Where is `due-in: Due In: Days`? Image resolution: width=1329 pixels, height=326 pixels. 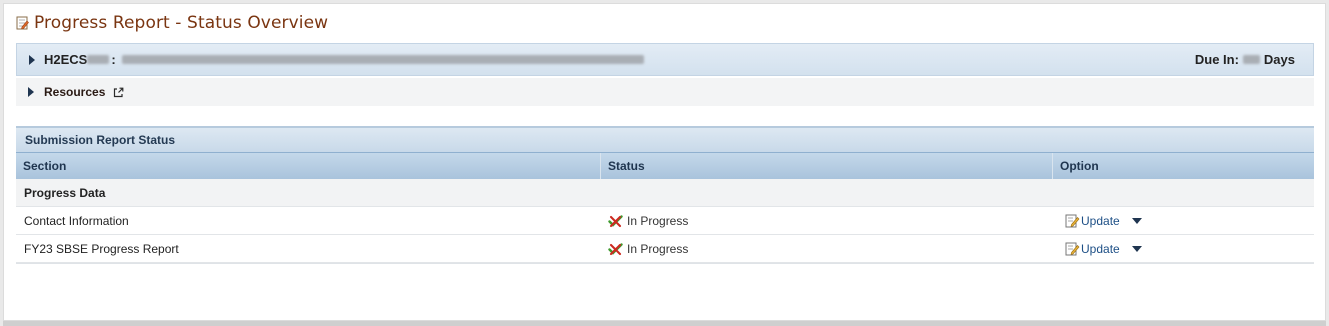 due-in: Due In: Days is located at coordinates (1245, 59).